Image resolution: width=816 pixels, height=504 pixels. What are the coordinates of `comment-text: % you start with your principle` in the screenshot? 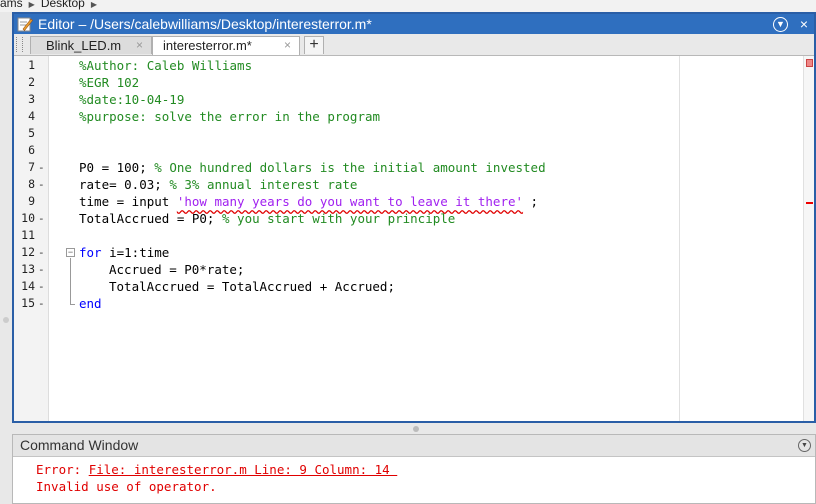 It's located at (339, 218).